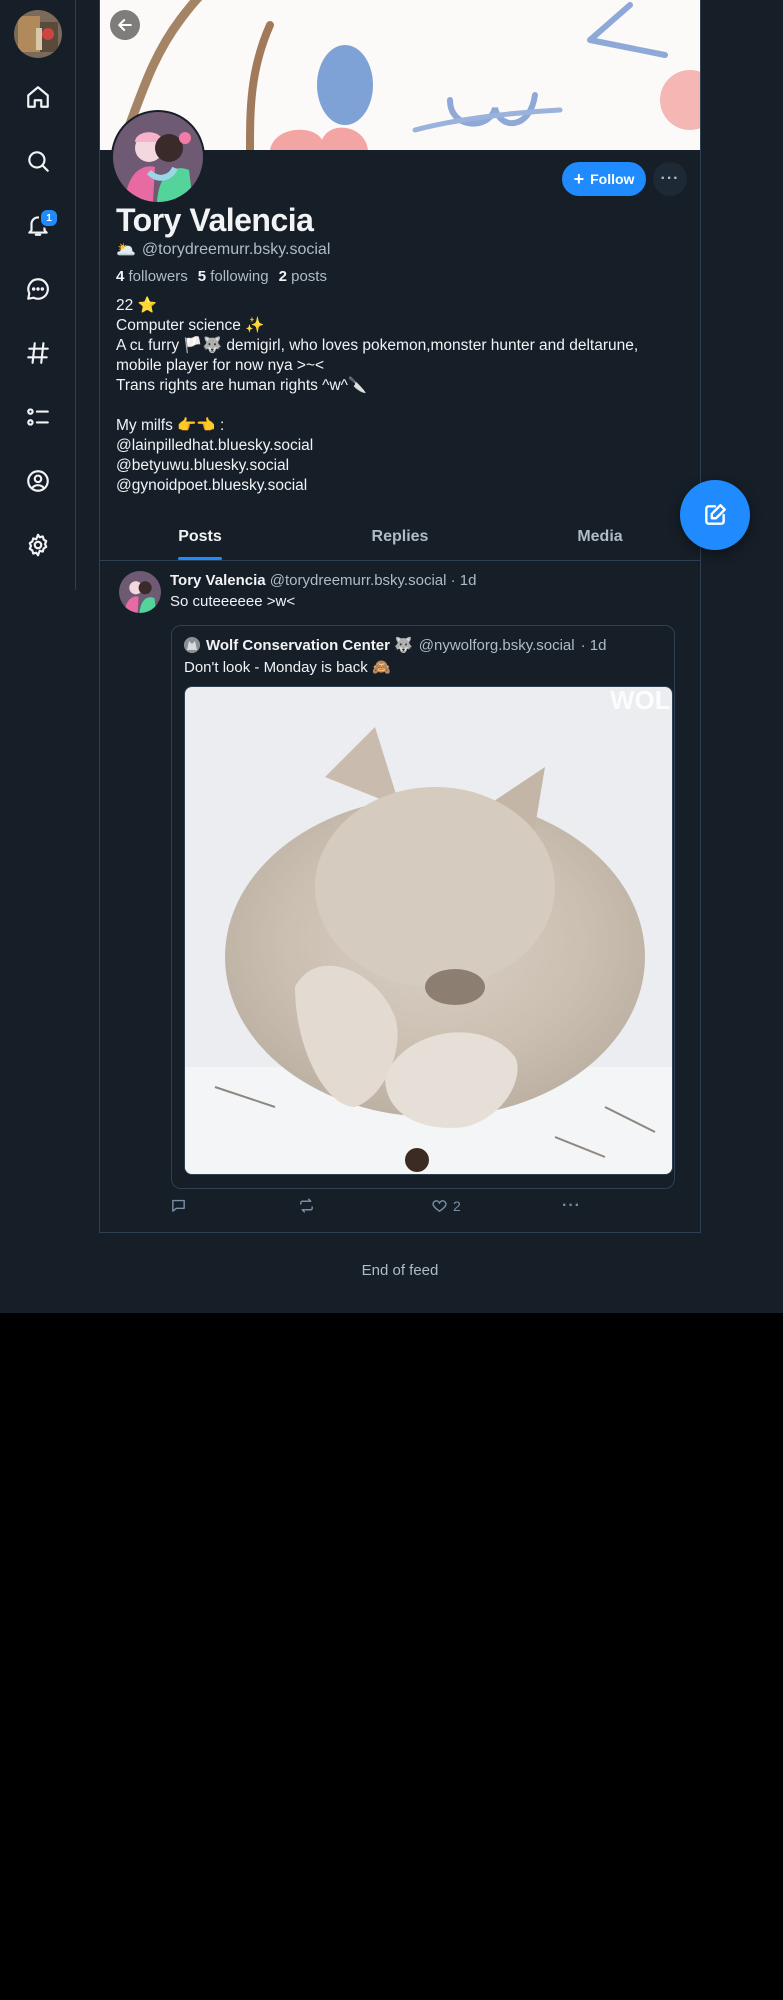 The width and height of the screenshot is (783, 2000). What do you see at coordinates (396, 486) in the screenshot?
I see `bio-mention-link: @gynoidpoet.bluesky.social` at bounding box center [396, 486].